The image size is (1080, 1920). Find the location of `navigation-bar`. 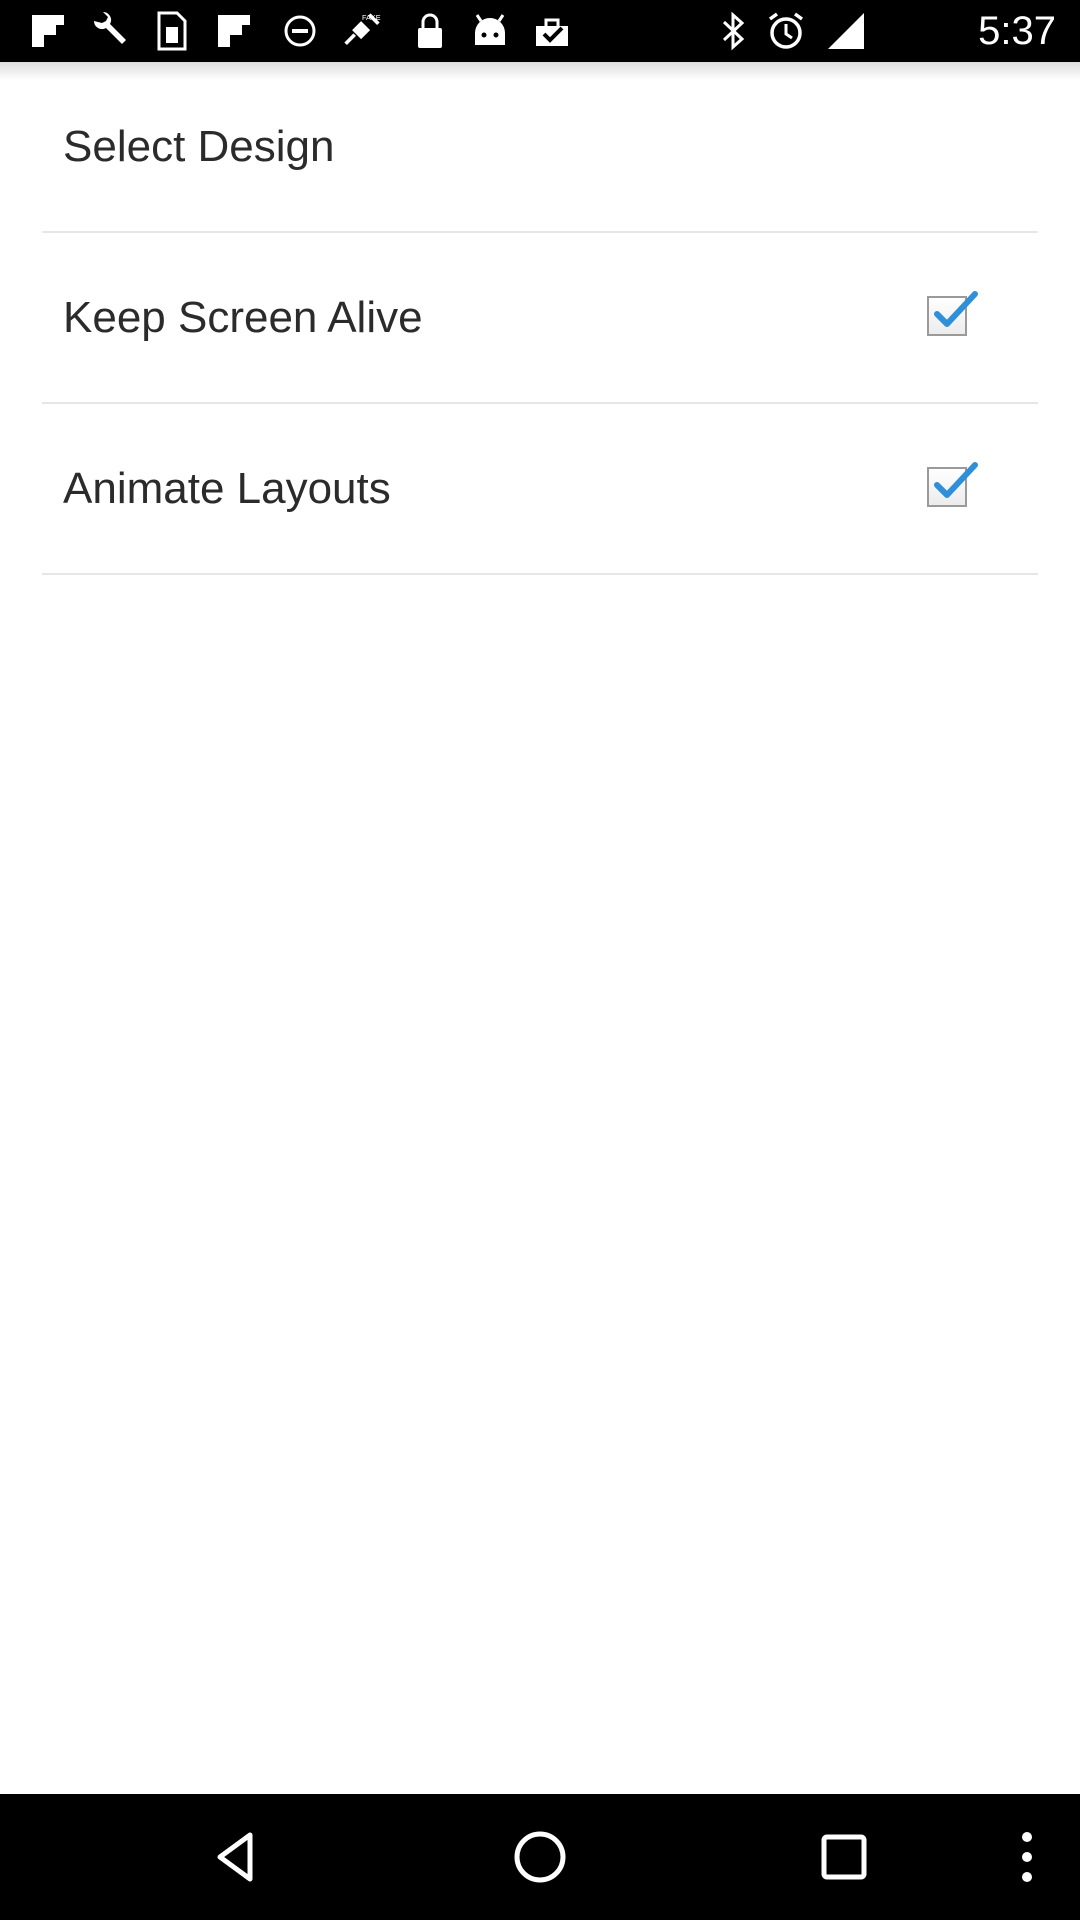

navigation-bar is located at coordinates (540, 1857).